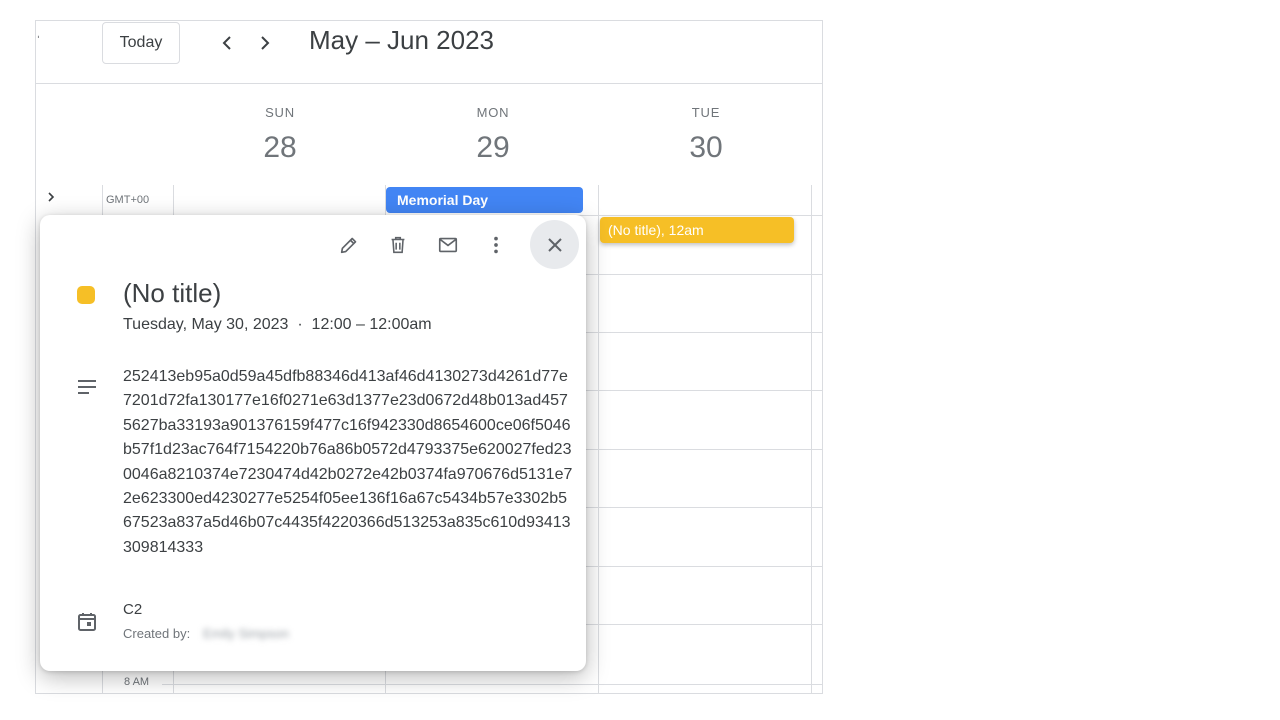  I want to click on more-vert-icon, so click(496, 245).